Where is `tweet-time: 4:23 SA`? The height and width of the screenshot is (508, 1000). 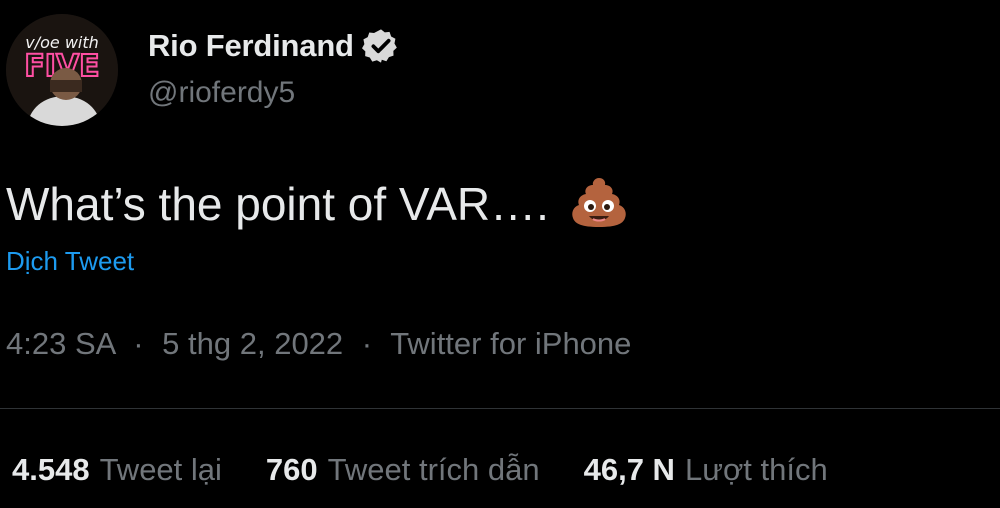
tweet-time: 4:23 SA is located at coordinates (60, 343).